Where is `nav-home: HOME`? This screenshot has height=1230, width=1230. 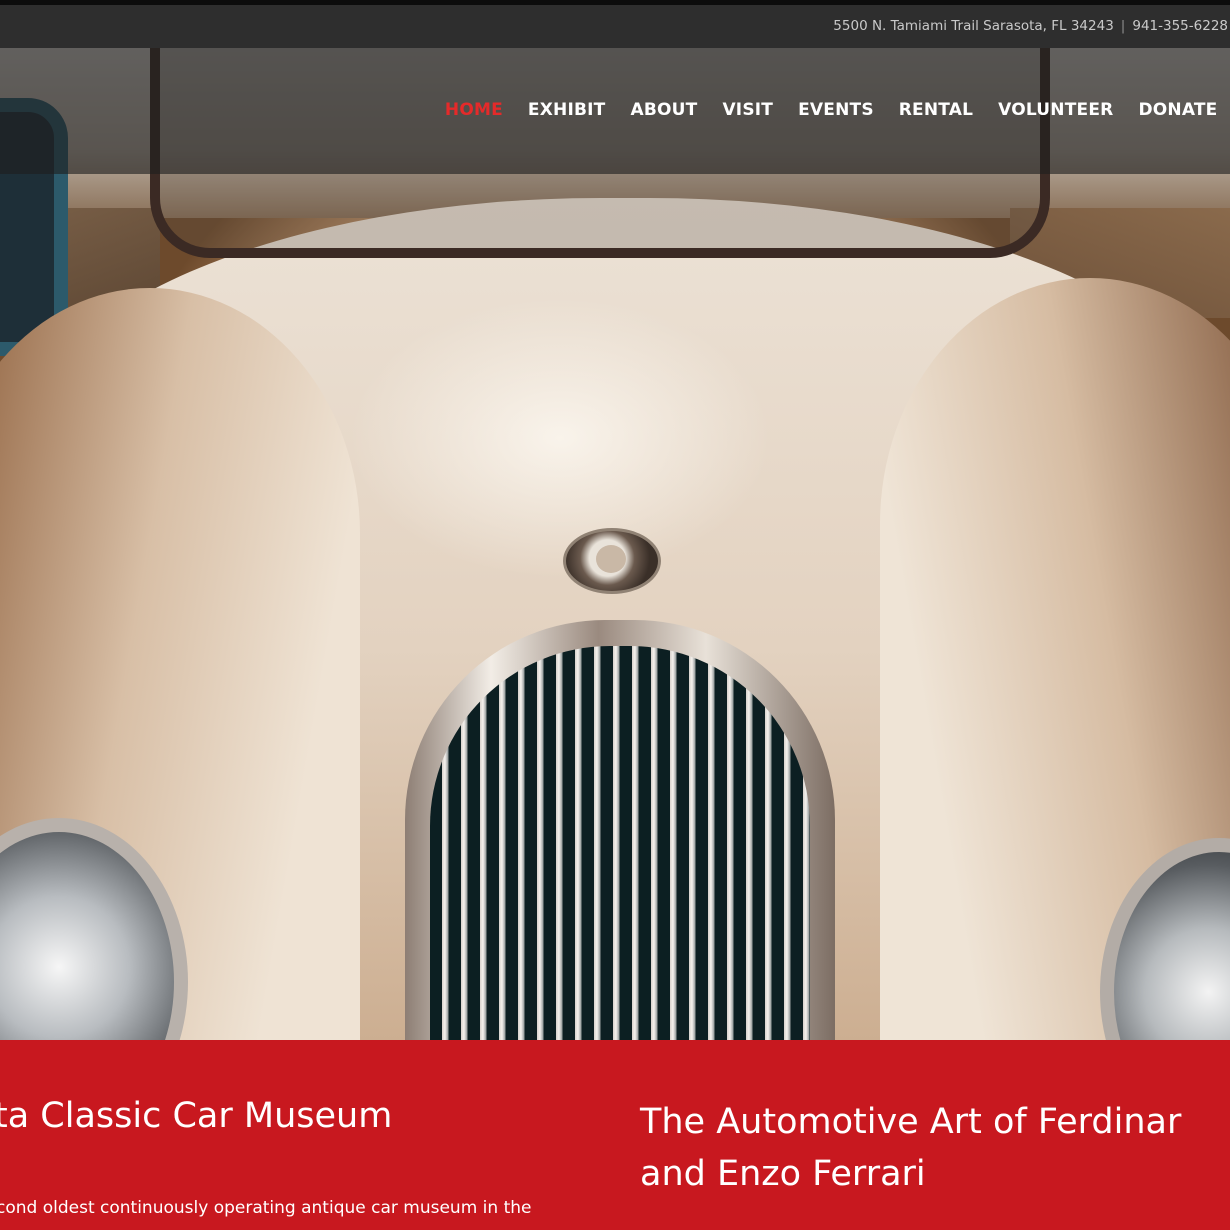 nav-home: HOME is located at coordinates (473, 110).